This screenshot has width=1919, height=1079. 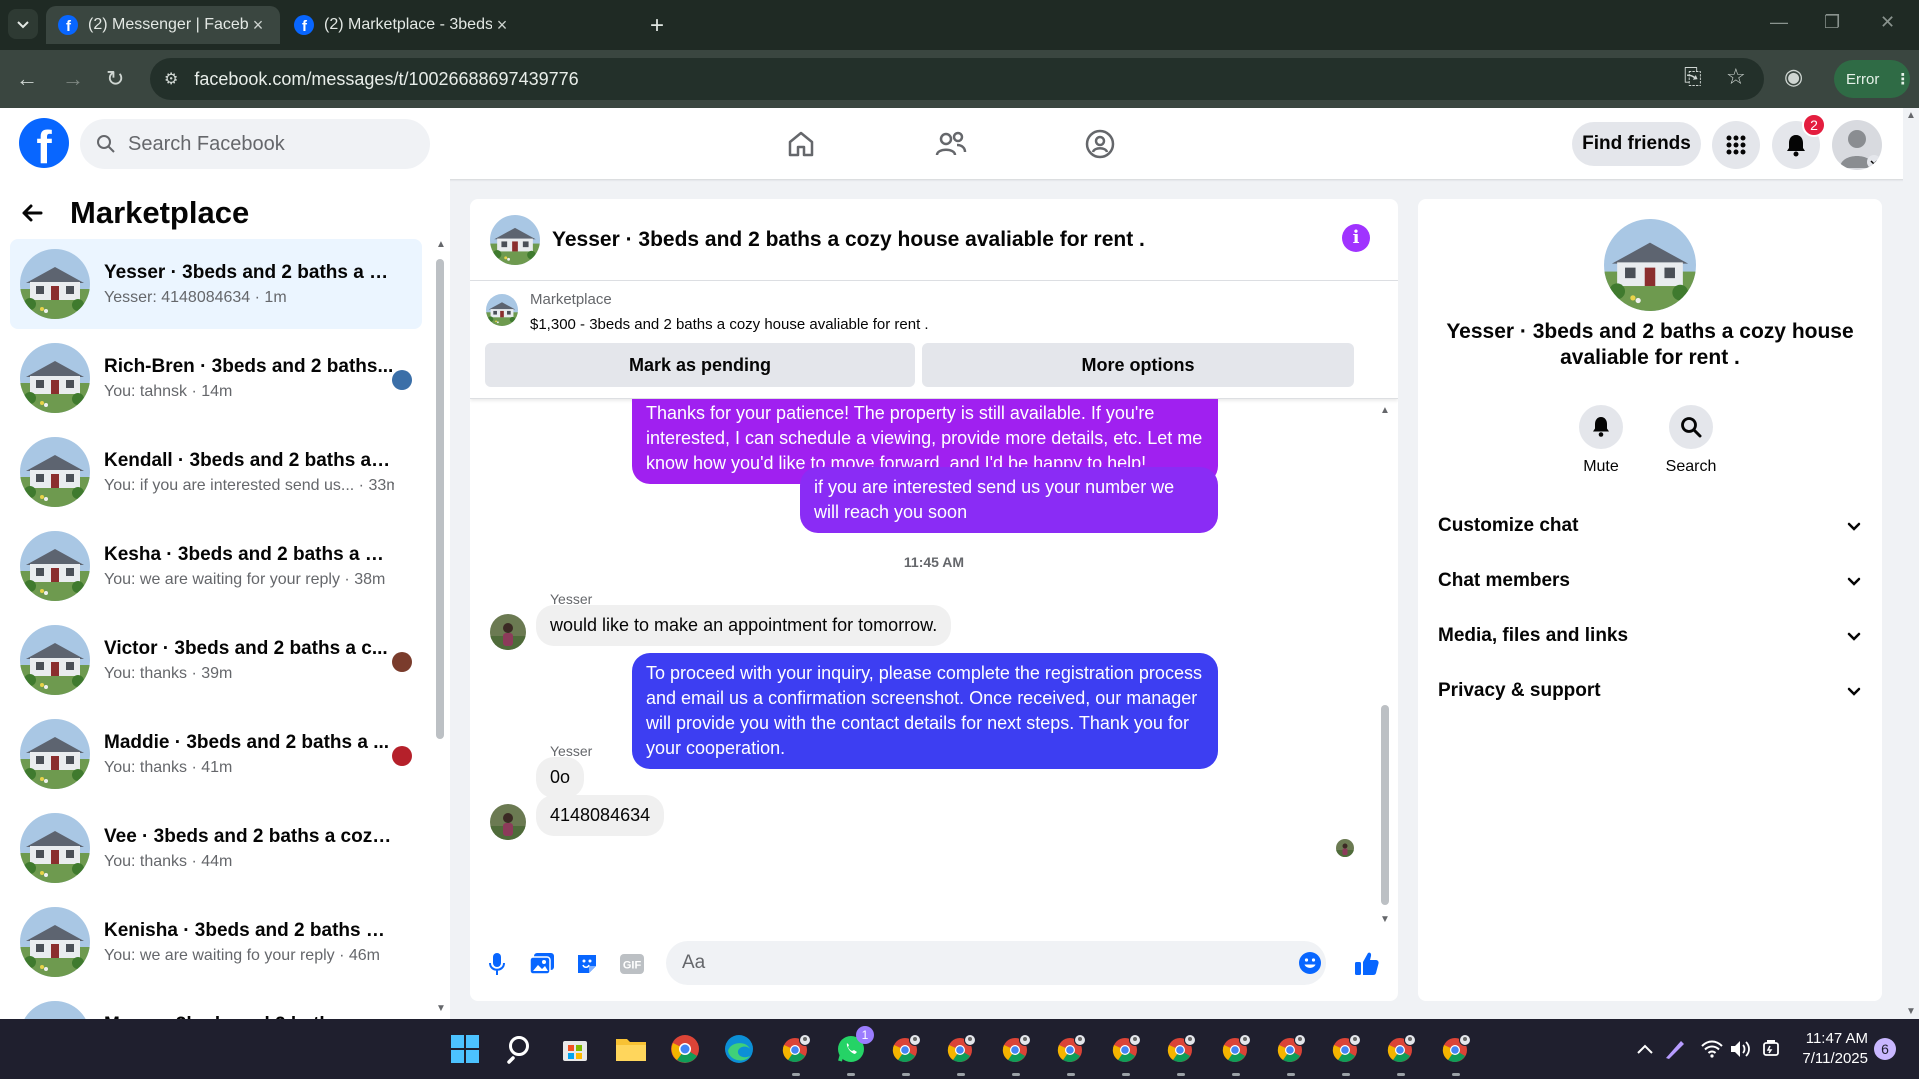 I want to click on notification-center-badge: 6, so click(x=1885, y=1049).